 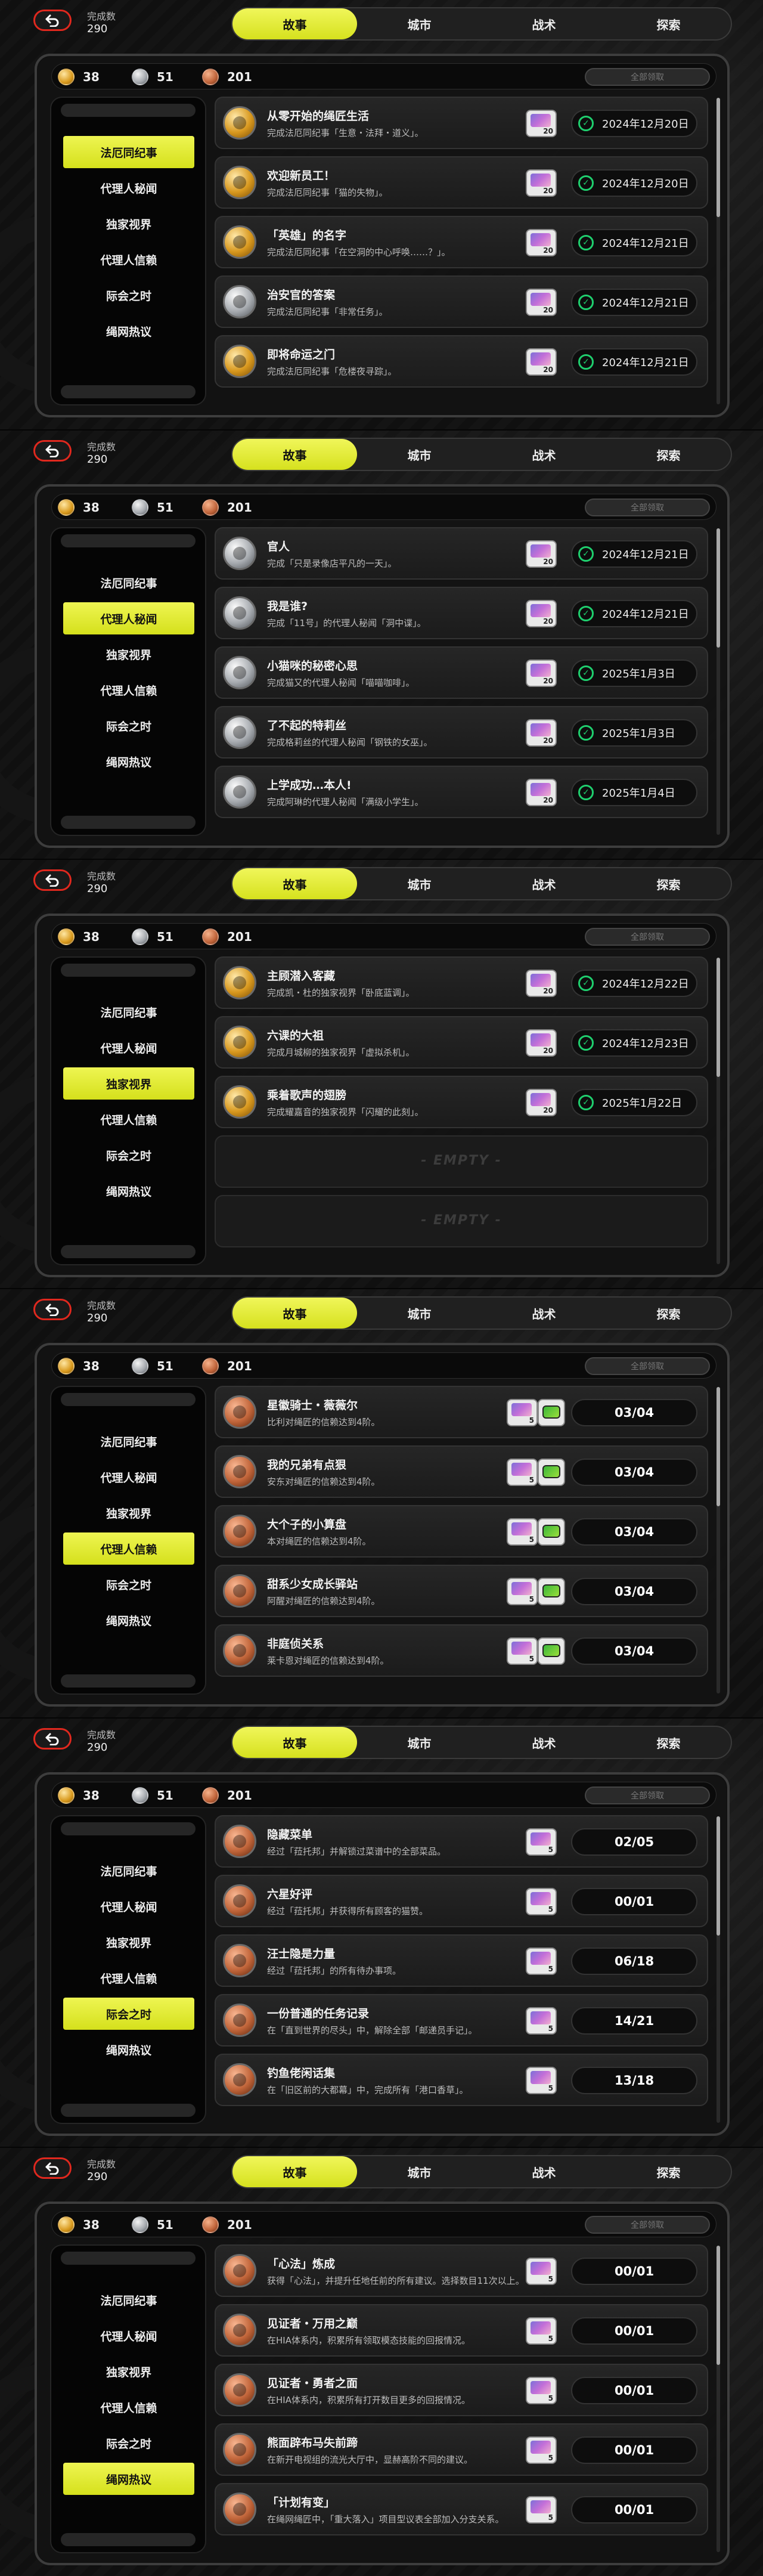 I want to click on achievement-card: 甜系少女成长驿站 阿醒对绳匠的信赖达到4阶。 5 03/04, so click(x=461, y=1591).